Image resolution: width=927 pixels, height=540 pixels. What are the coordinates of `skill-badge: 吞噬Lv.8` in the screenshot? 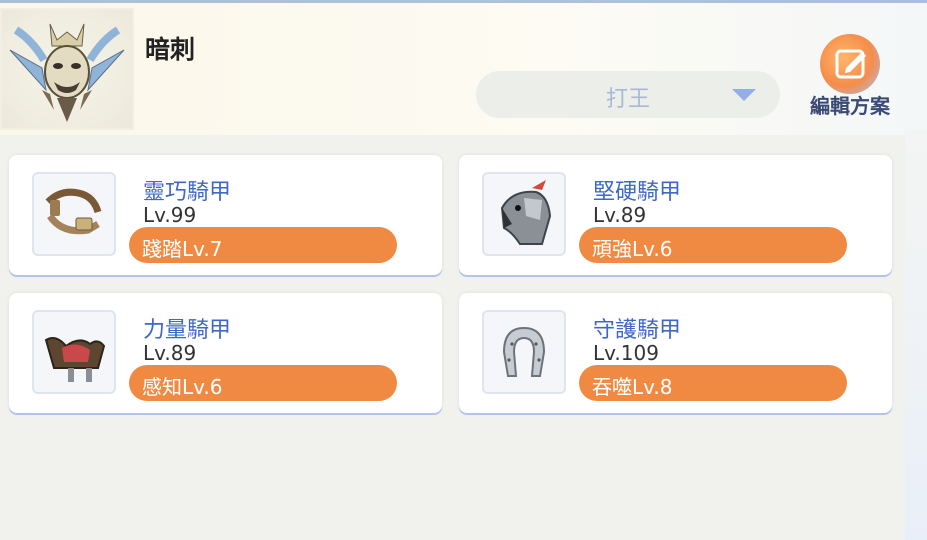 It's located at (713, 383).